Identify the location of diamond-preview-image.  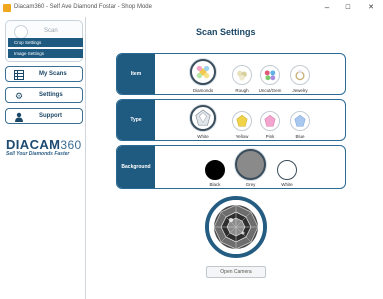
(236, 227).